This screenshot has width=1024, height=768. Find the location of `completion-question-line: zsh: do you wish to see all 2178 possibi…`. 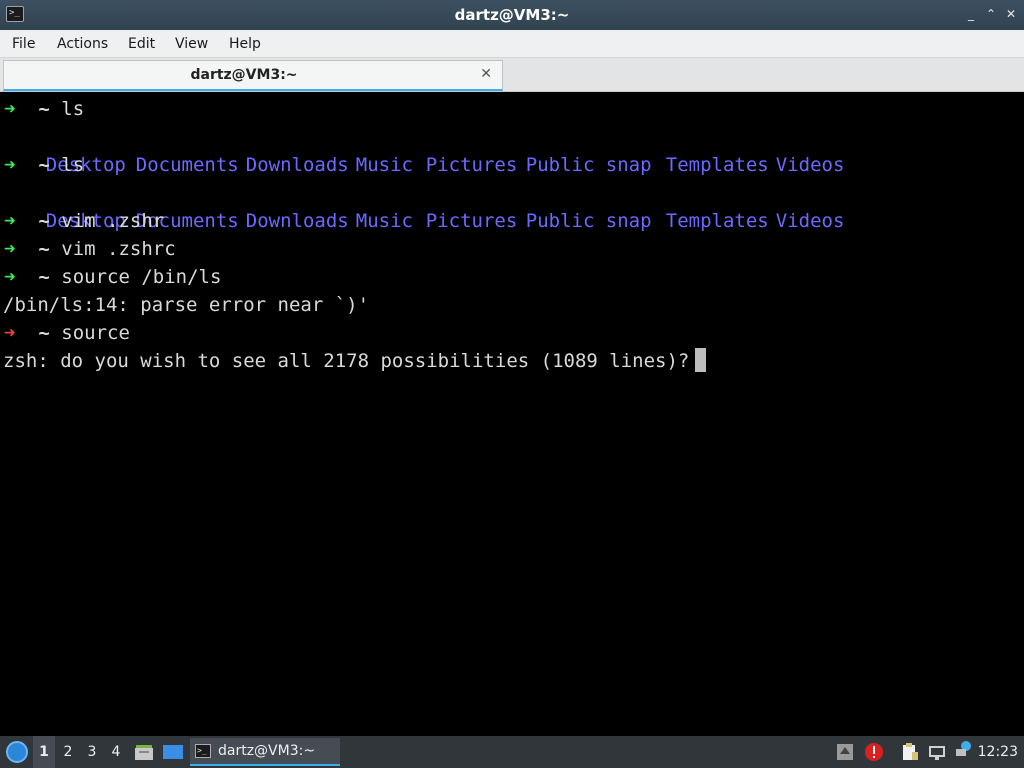

completion-question-line: zsh: do you wish to see all 2178 possibi… is located at coordinates (355, 361).